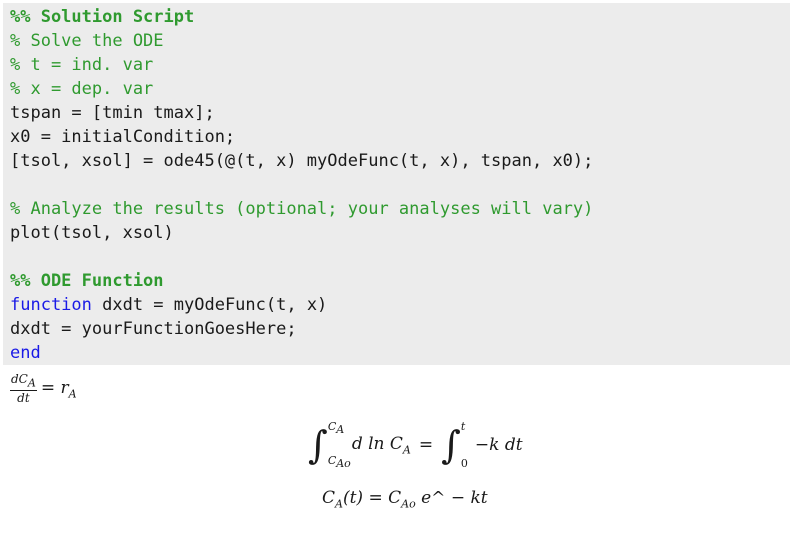 The height and width of the screenshot is (546, 795). I want to click on equals-sign: =, so click(426, 445).